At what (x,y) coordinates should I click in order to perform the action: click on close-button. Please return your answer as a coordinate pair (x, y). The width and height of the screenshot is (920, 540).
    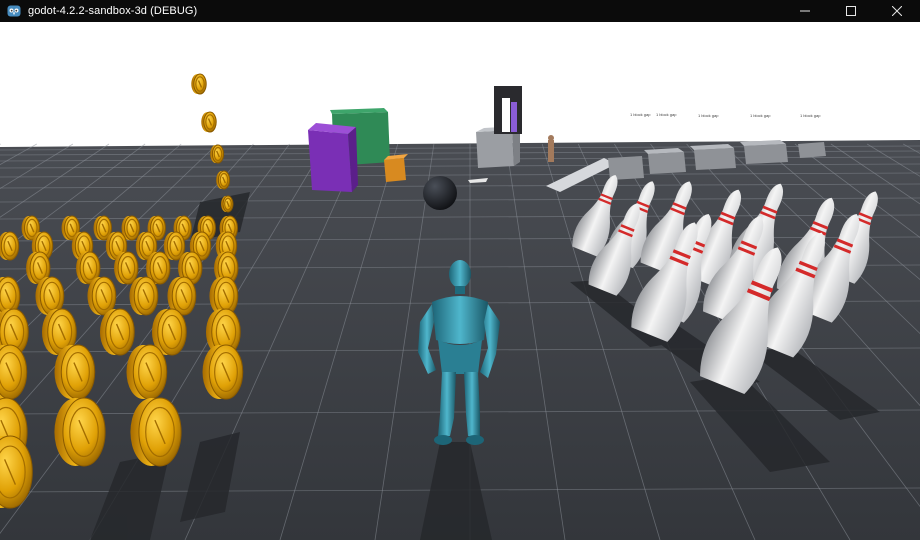
    Looking at the image, I should click on (897, 11).